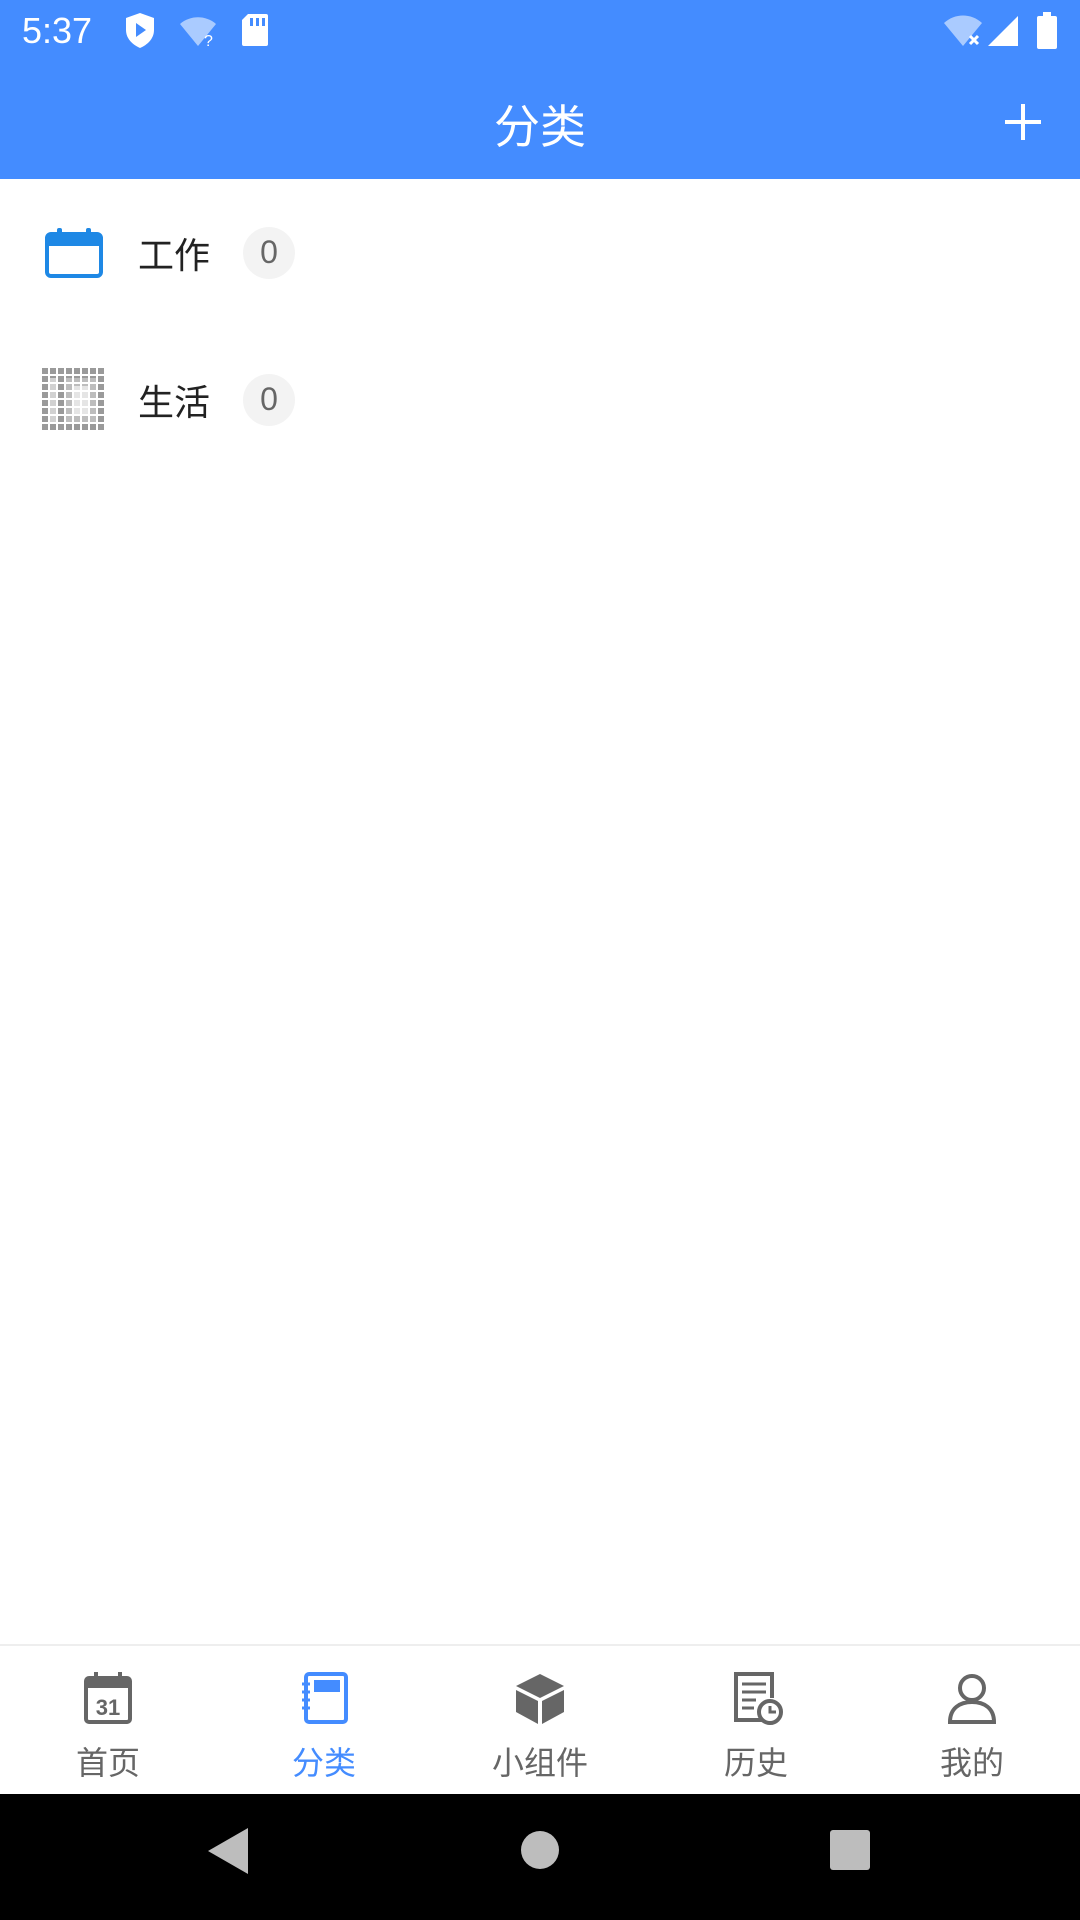 This screenshot has height=1920, width=1080. Describe the element at coordinates (74, 253) in the screenshot. I see `calendar-icon` at that location.